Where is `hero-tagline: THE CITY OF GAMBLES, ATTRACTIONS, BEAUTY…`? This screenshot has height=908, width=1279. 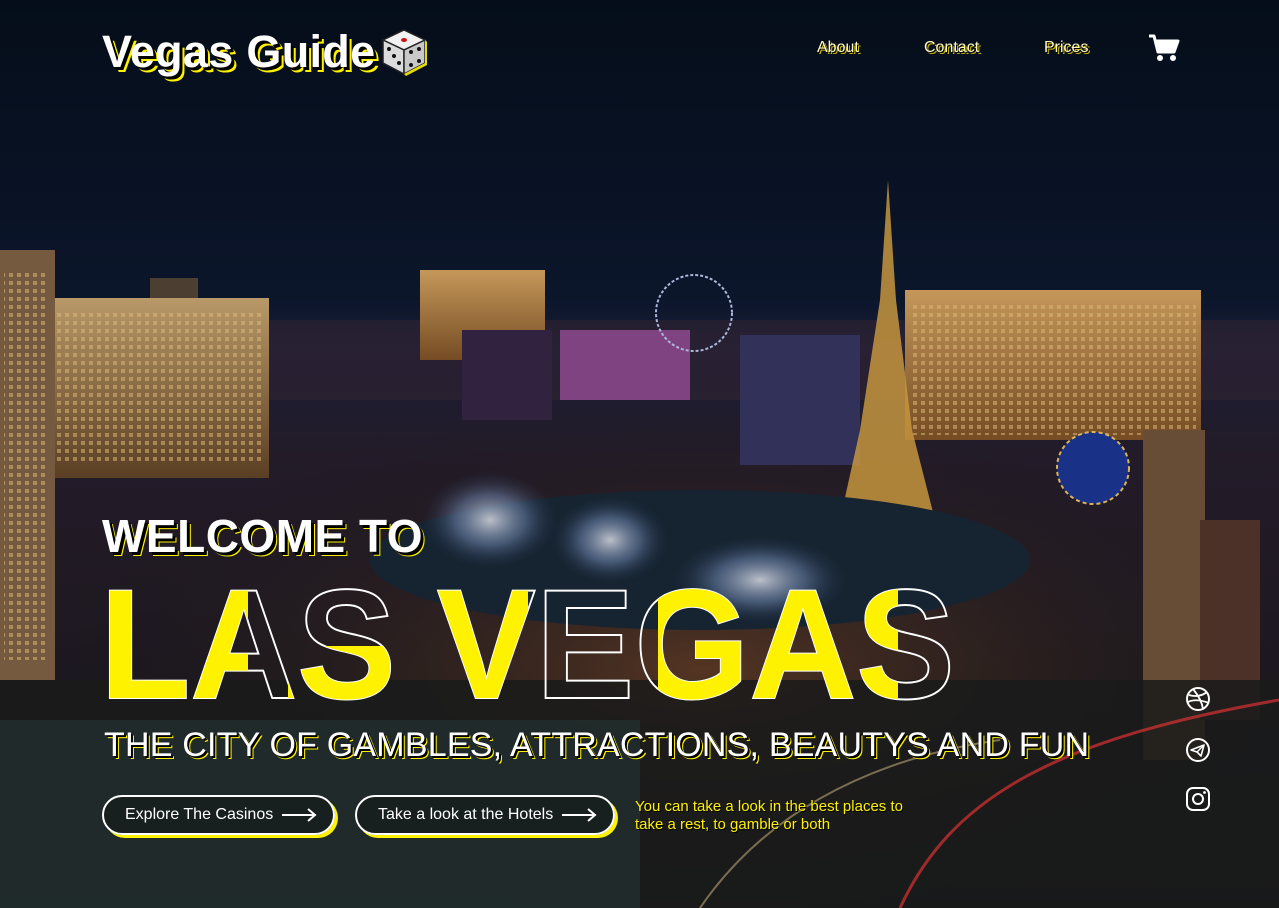
hero-tagline: THE CITY OF GAMBLES, ATTRACTIONS, BEAUTY… is located at coordinates (597, 745).